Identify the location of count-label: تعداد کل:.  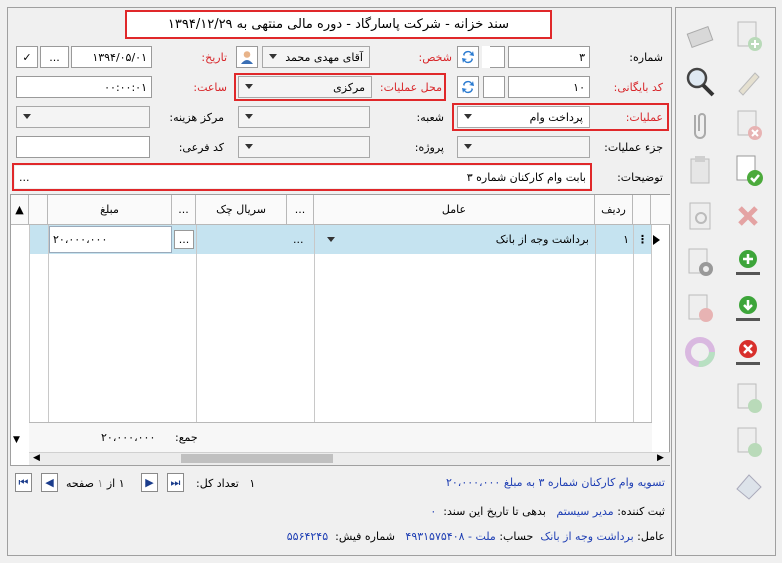
(217, 483).